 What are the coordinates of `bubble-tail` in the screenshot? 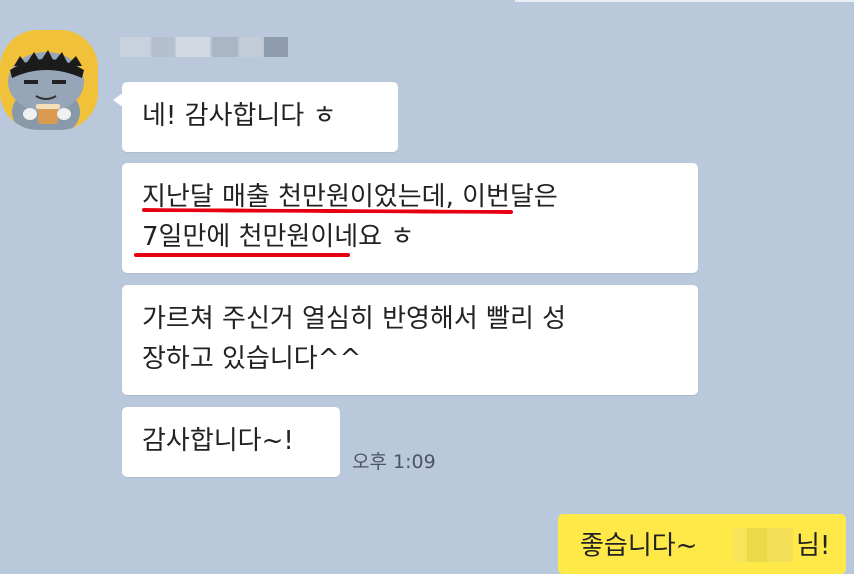 It's located at (118, 100).